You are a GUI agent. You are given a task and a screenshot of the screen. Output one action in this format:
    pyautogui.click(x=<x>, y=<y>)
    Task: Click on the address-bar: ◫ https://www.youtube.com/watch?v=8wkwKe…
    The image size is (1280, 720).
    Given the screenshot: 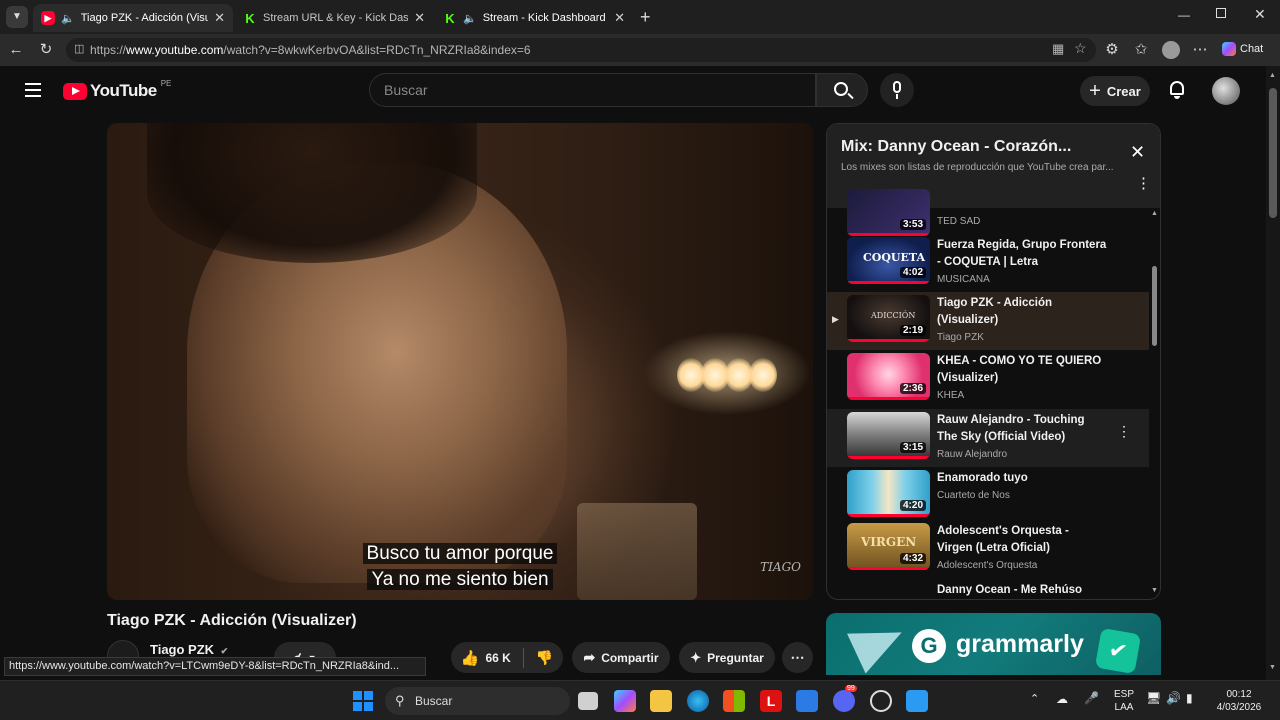 What is the action you would take?
    pyautogui.click(x=581, y=50)
    